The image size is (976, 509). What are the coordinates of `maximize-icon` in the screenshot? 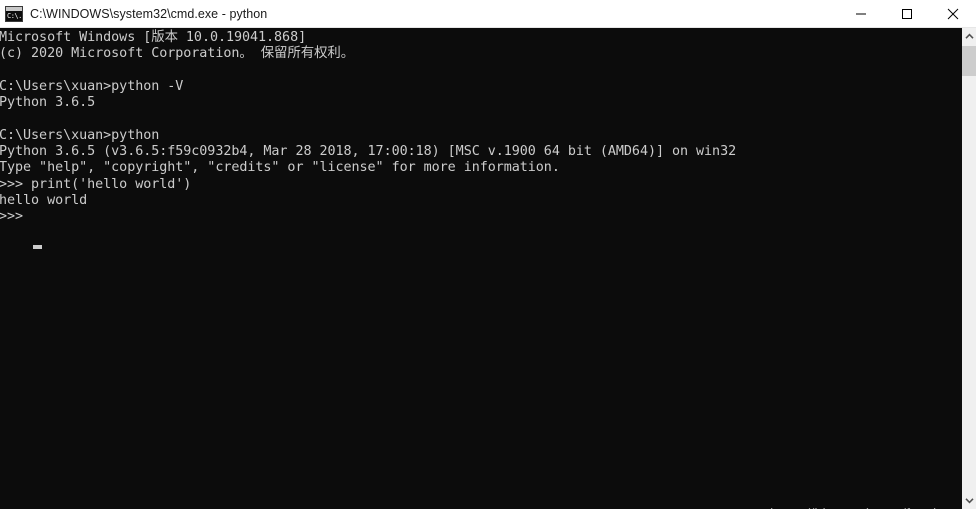 It's located at (907, 14).